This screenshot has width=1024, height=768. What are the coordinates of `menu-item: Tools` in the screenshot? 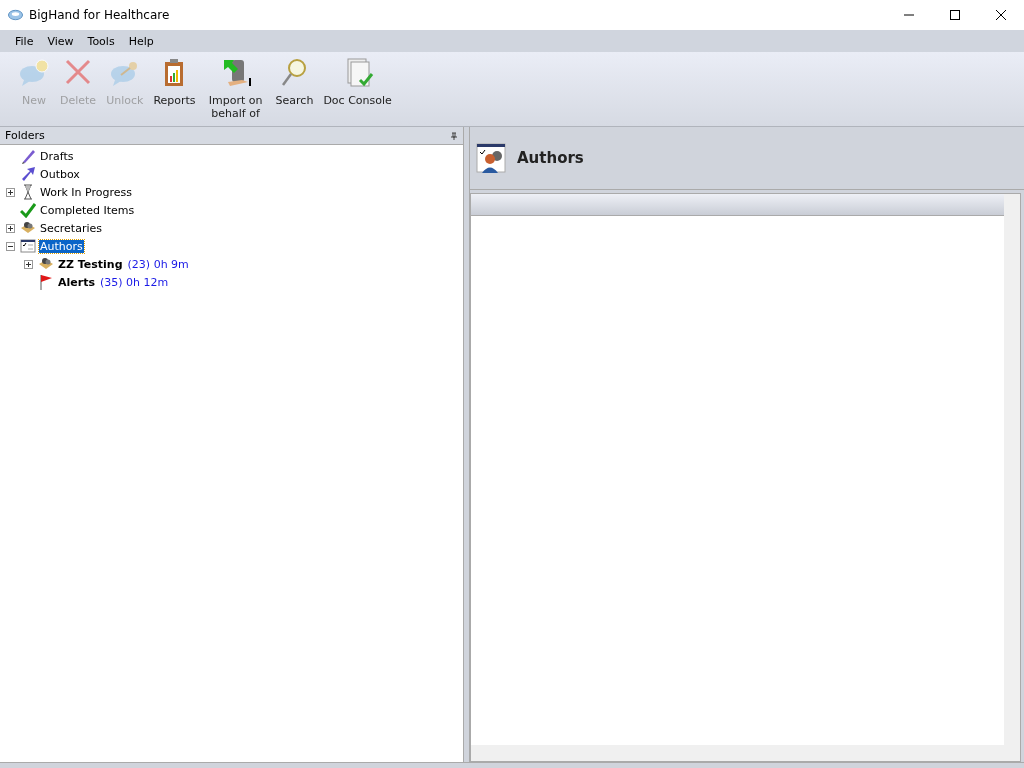 It's located at (101, 41).